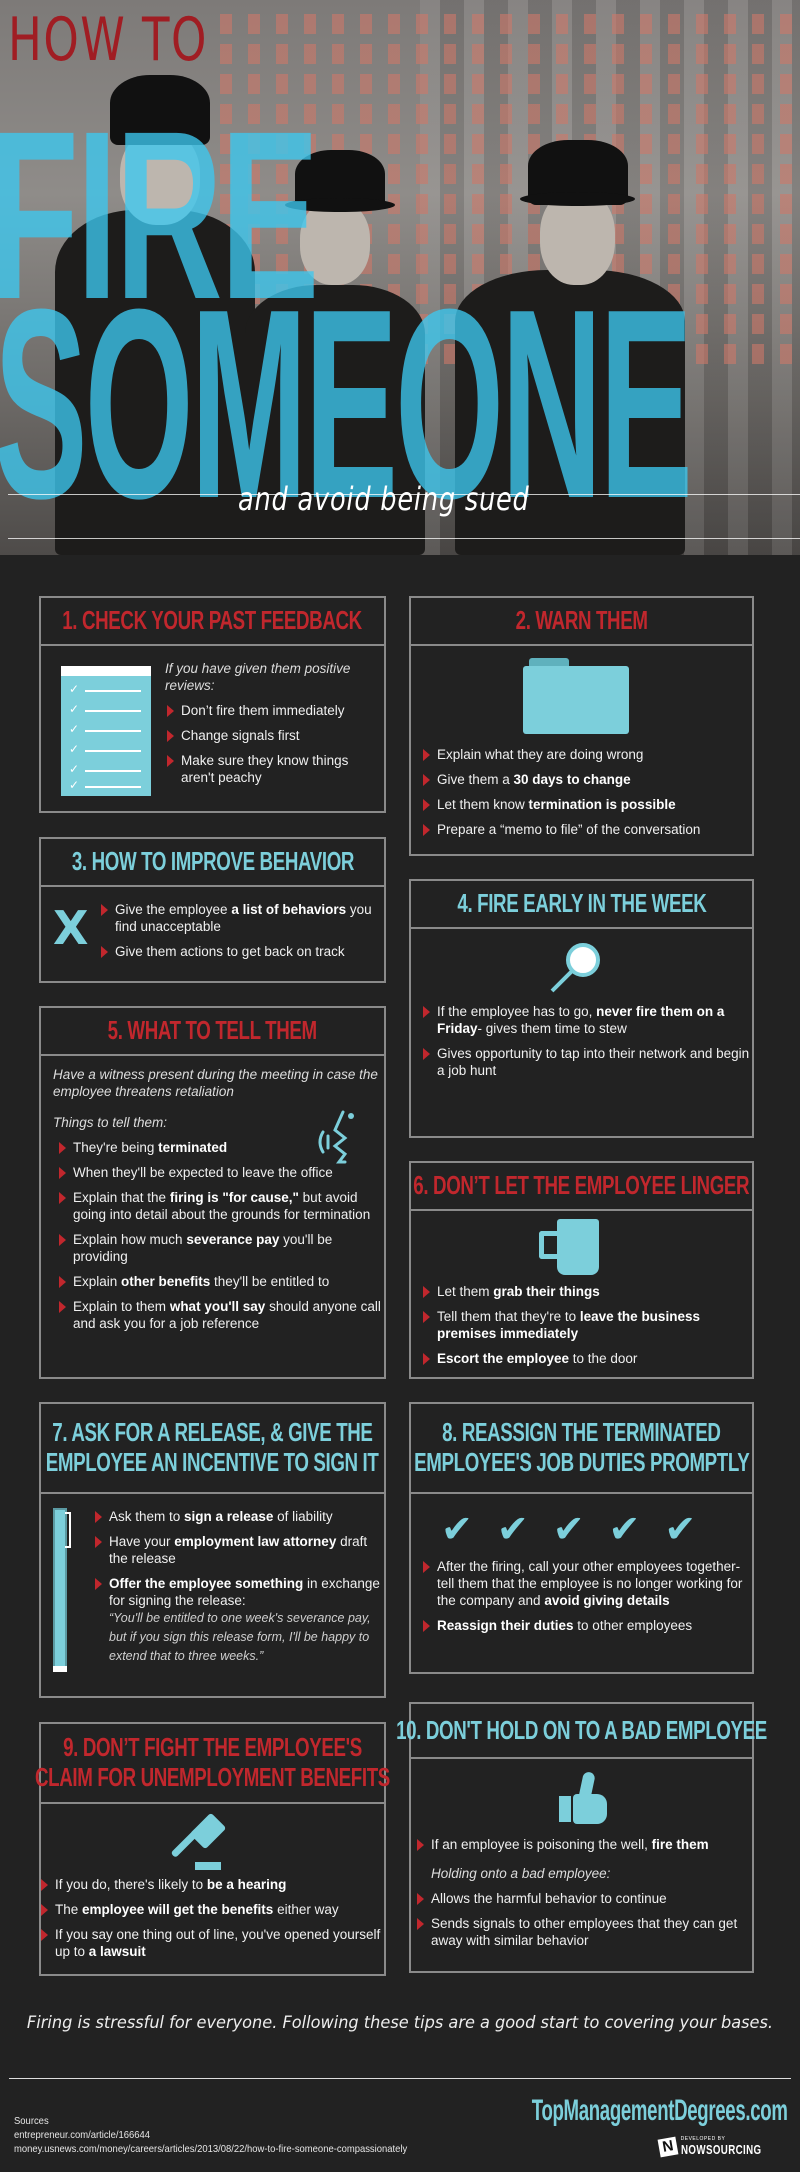 The image size is (800, 2172). Describe the element at coordinates (31, 2121) in the screenshot. I see `sources-label: Sources` at that location.